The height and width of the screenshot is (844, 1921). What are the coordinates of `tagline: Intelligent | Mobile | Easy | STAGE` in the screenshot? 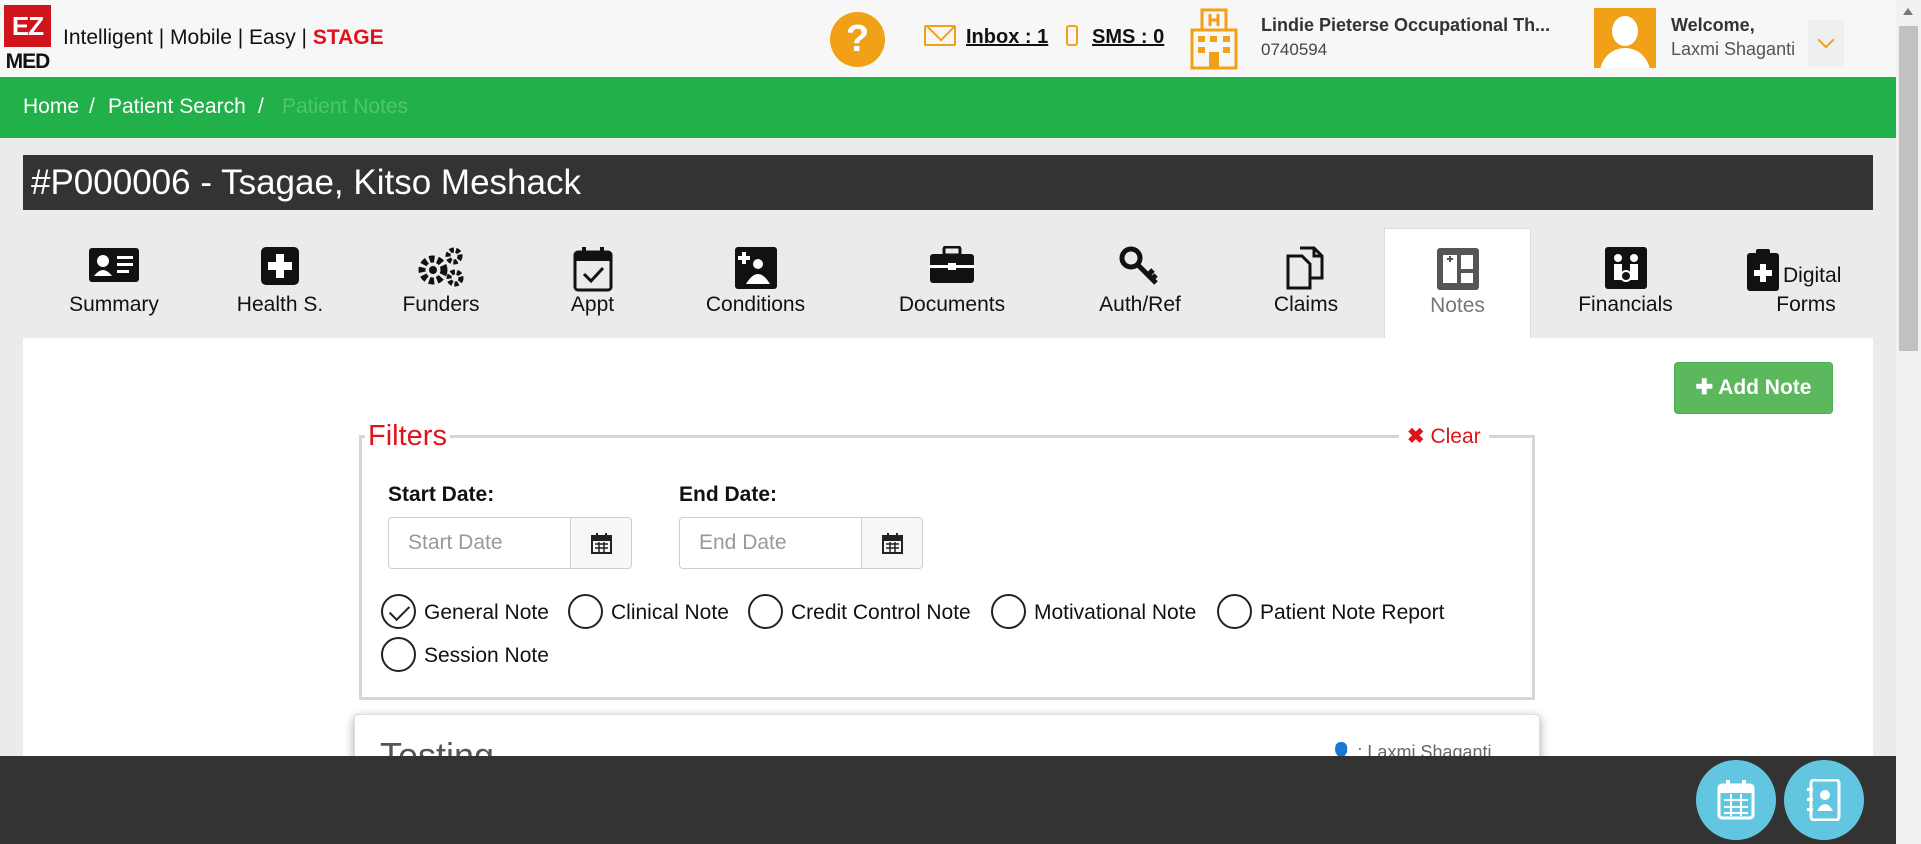 It's located at (223, 38).